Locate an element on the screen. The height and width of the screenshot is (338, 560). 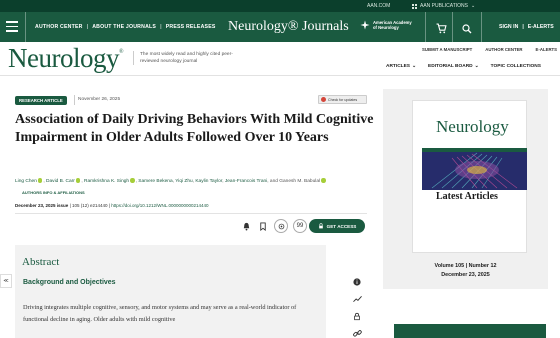
bell-icon is located at coordinates (246, 226).